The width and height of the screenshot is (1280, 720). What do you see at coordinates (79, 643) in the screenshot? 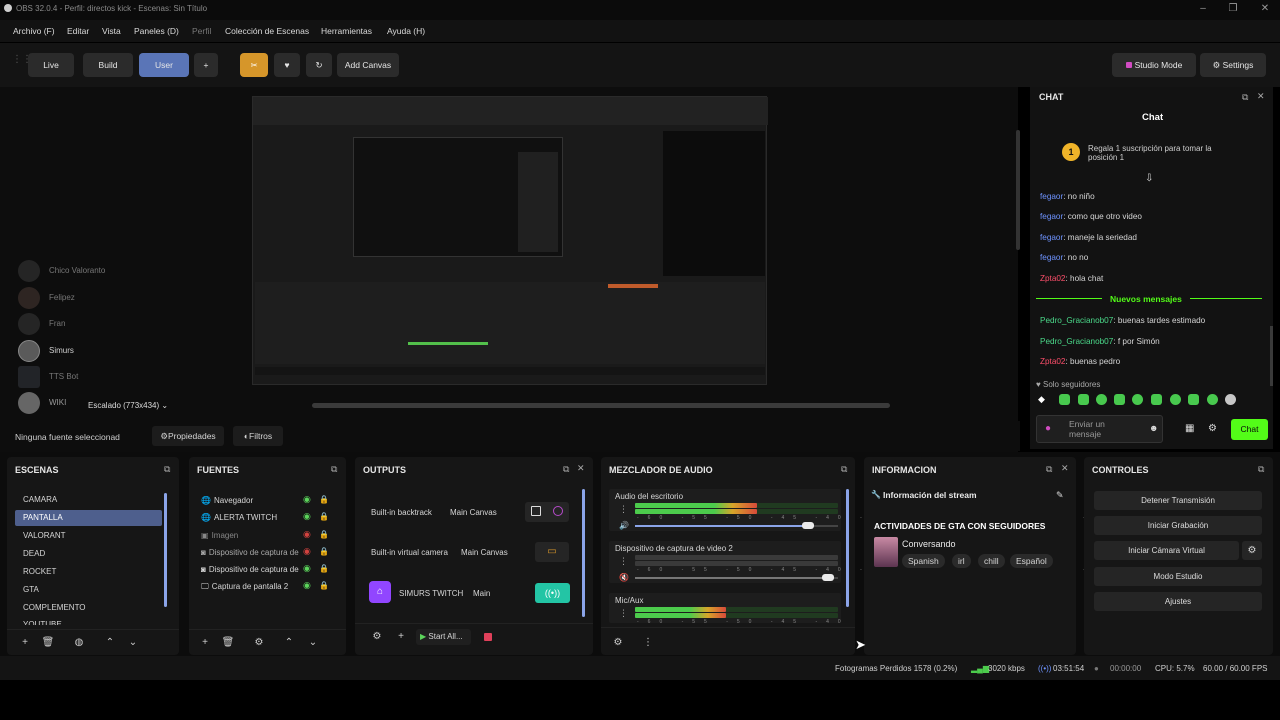
I see `filter-icon: ◍` at bounding box center [79, 643].